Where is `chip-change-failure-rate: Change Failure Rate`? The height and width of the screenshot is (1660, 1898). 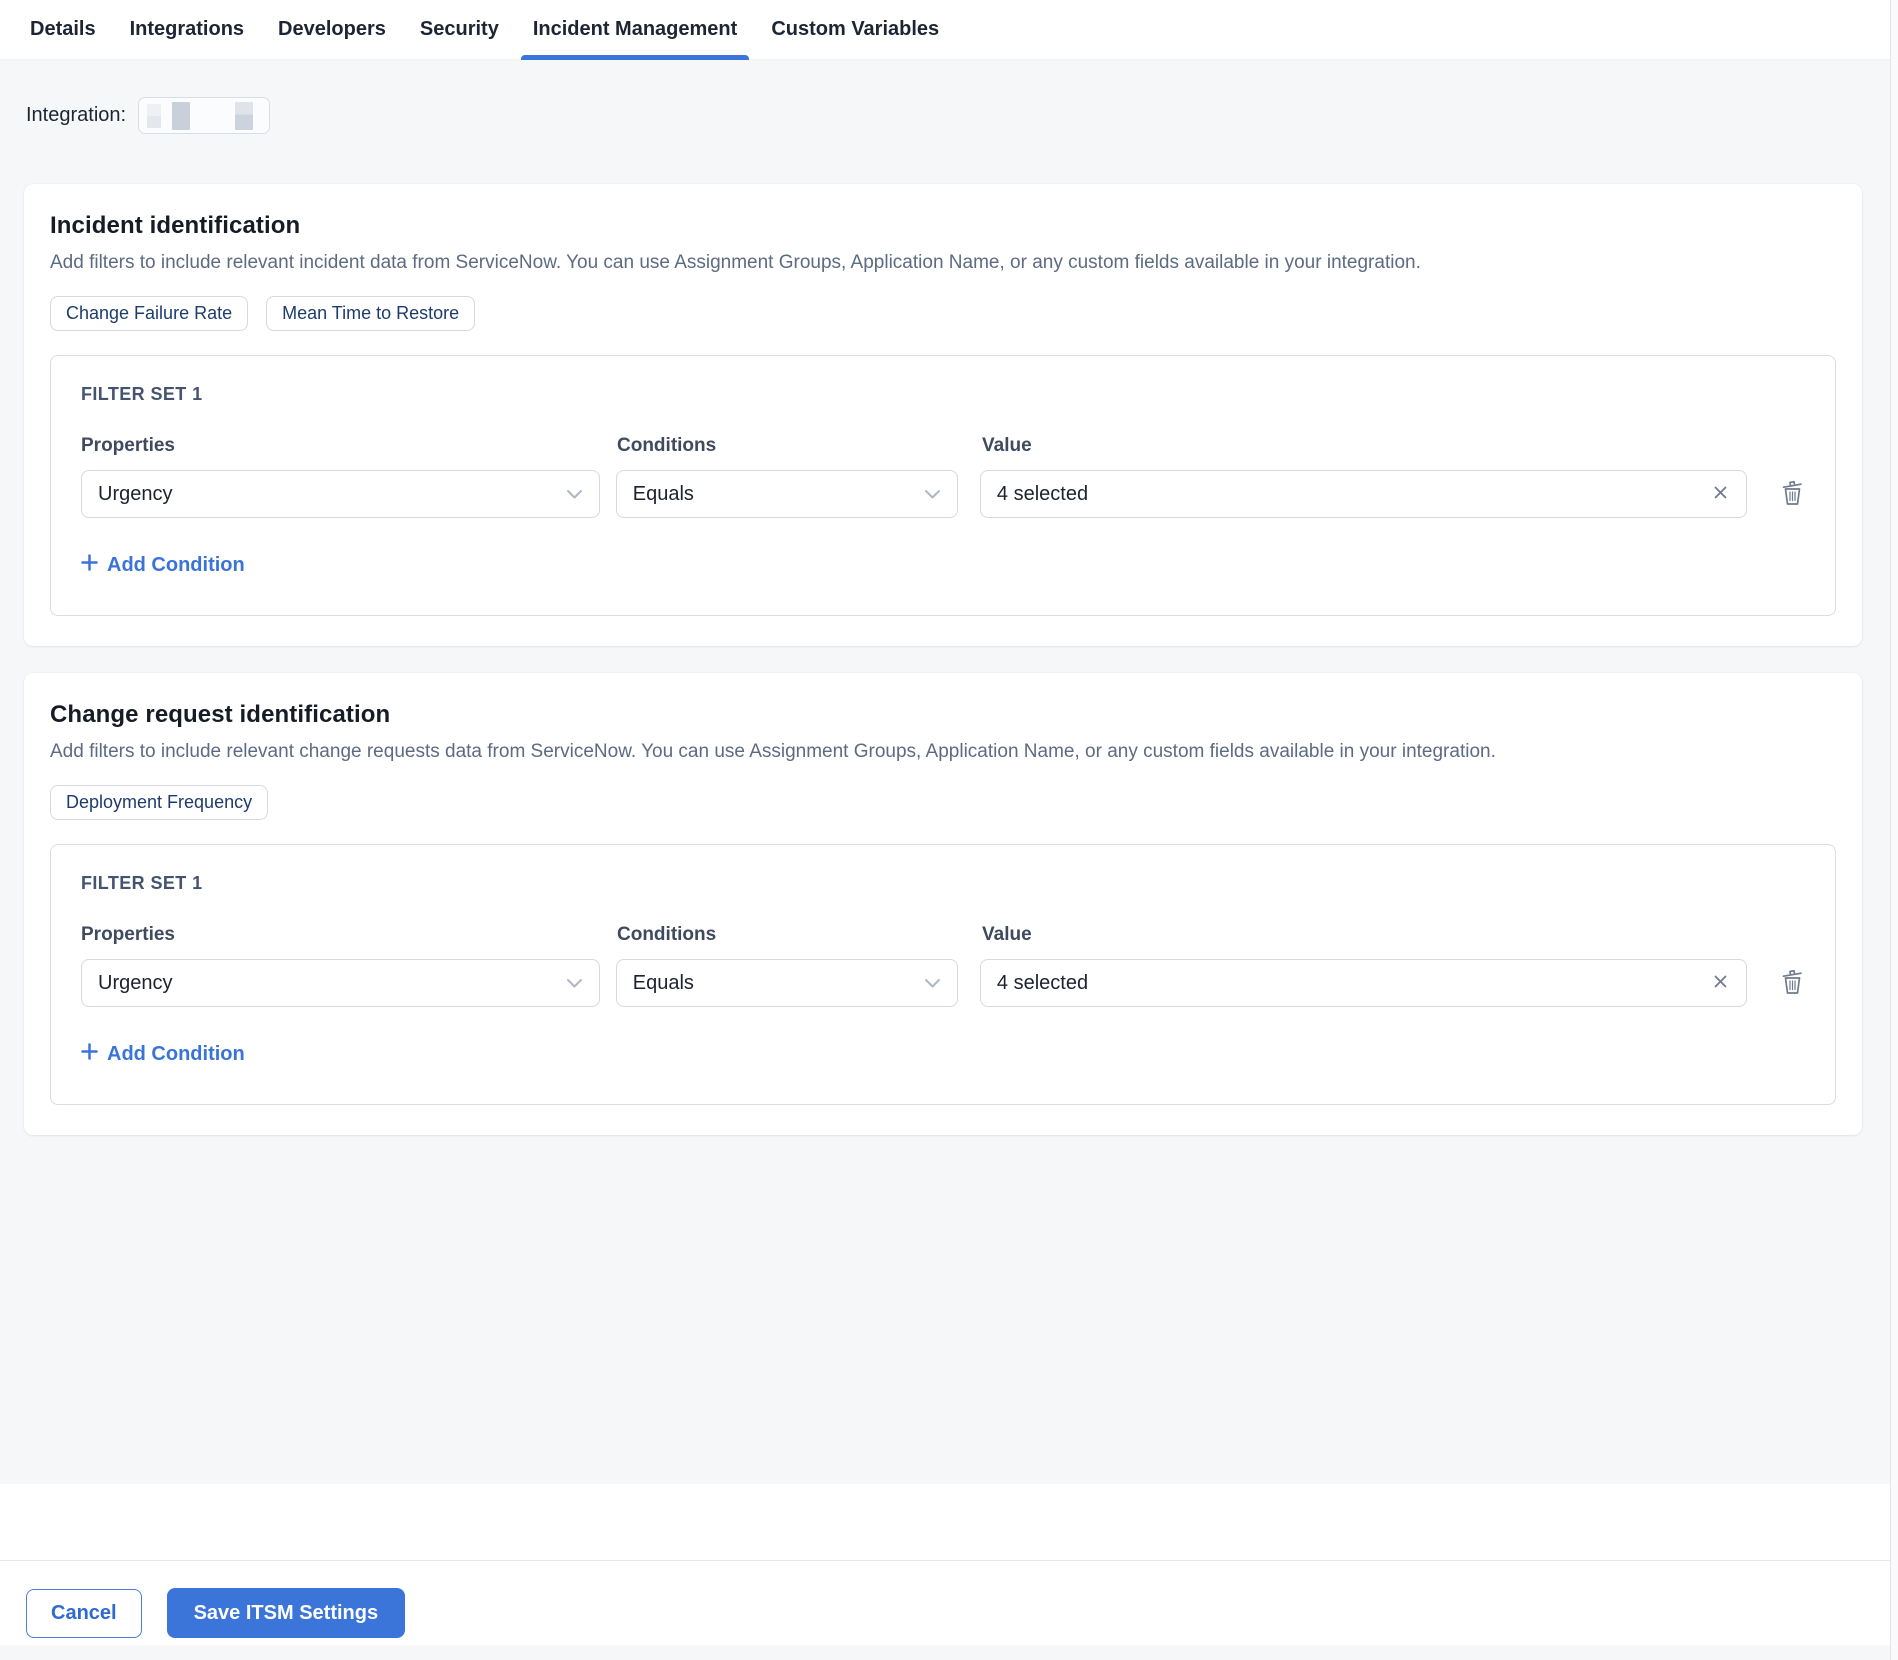
chip-change-failure-rate: Change Failure Rate is located at coordinates (149, 313).